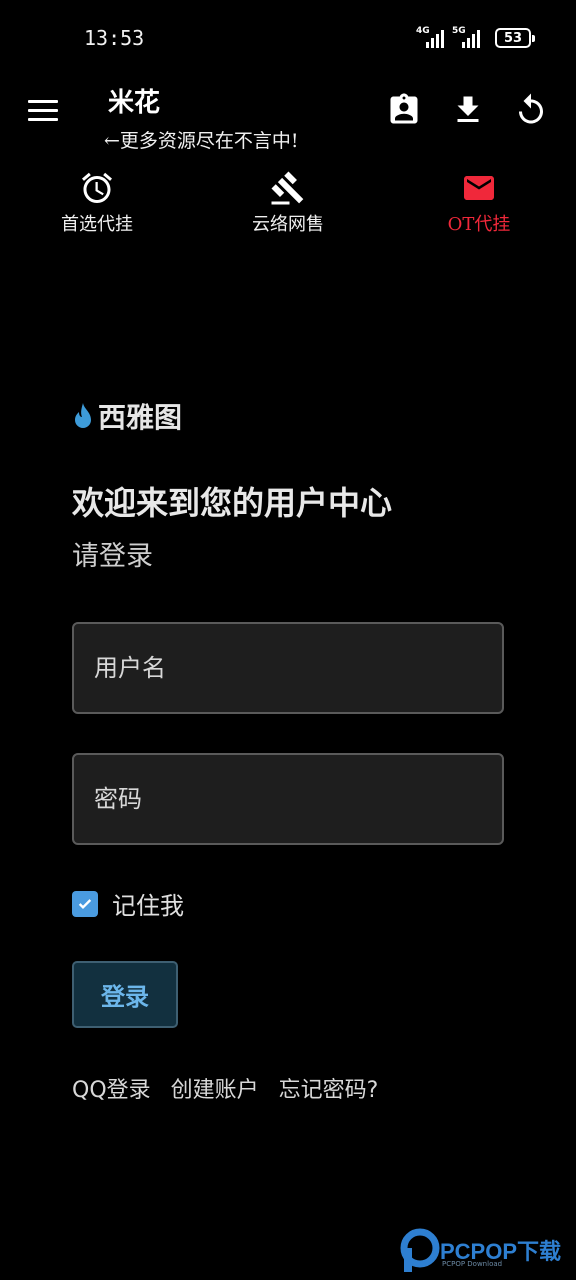  I want to click on username-input, so click(288, 668).